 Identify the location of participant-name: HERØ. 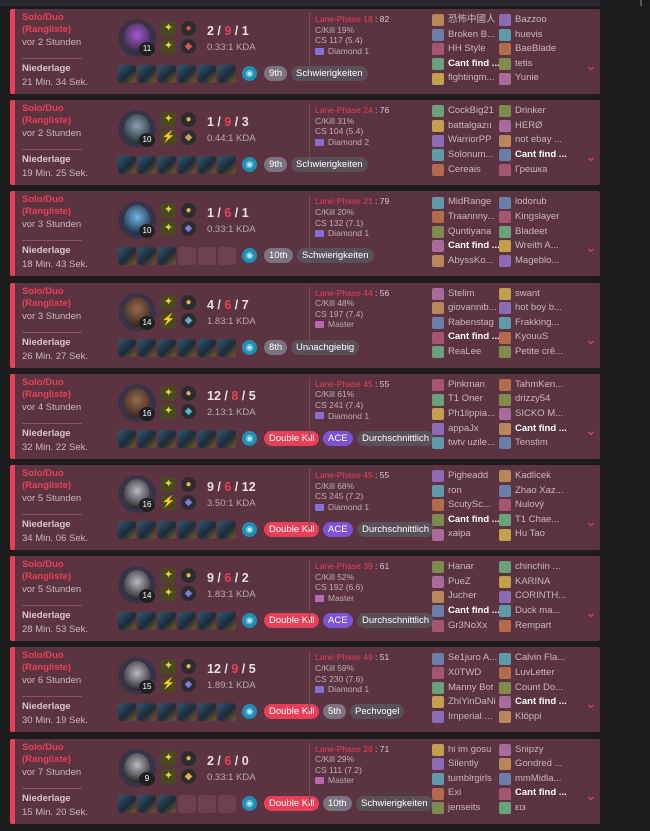
(528, 126).